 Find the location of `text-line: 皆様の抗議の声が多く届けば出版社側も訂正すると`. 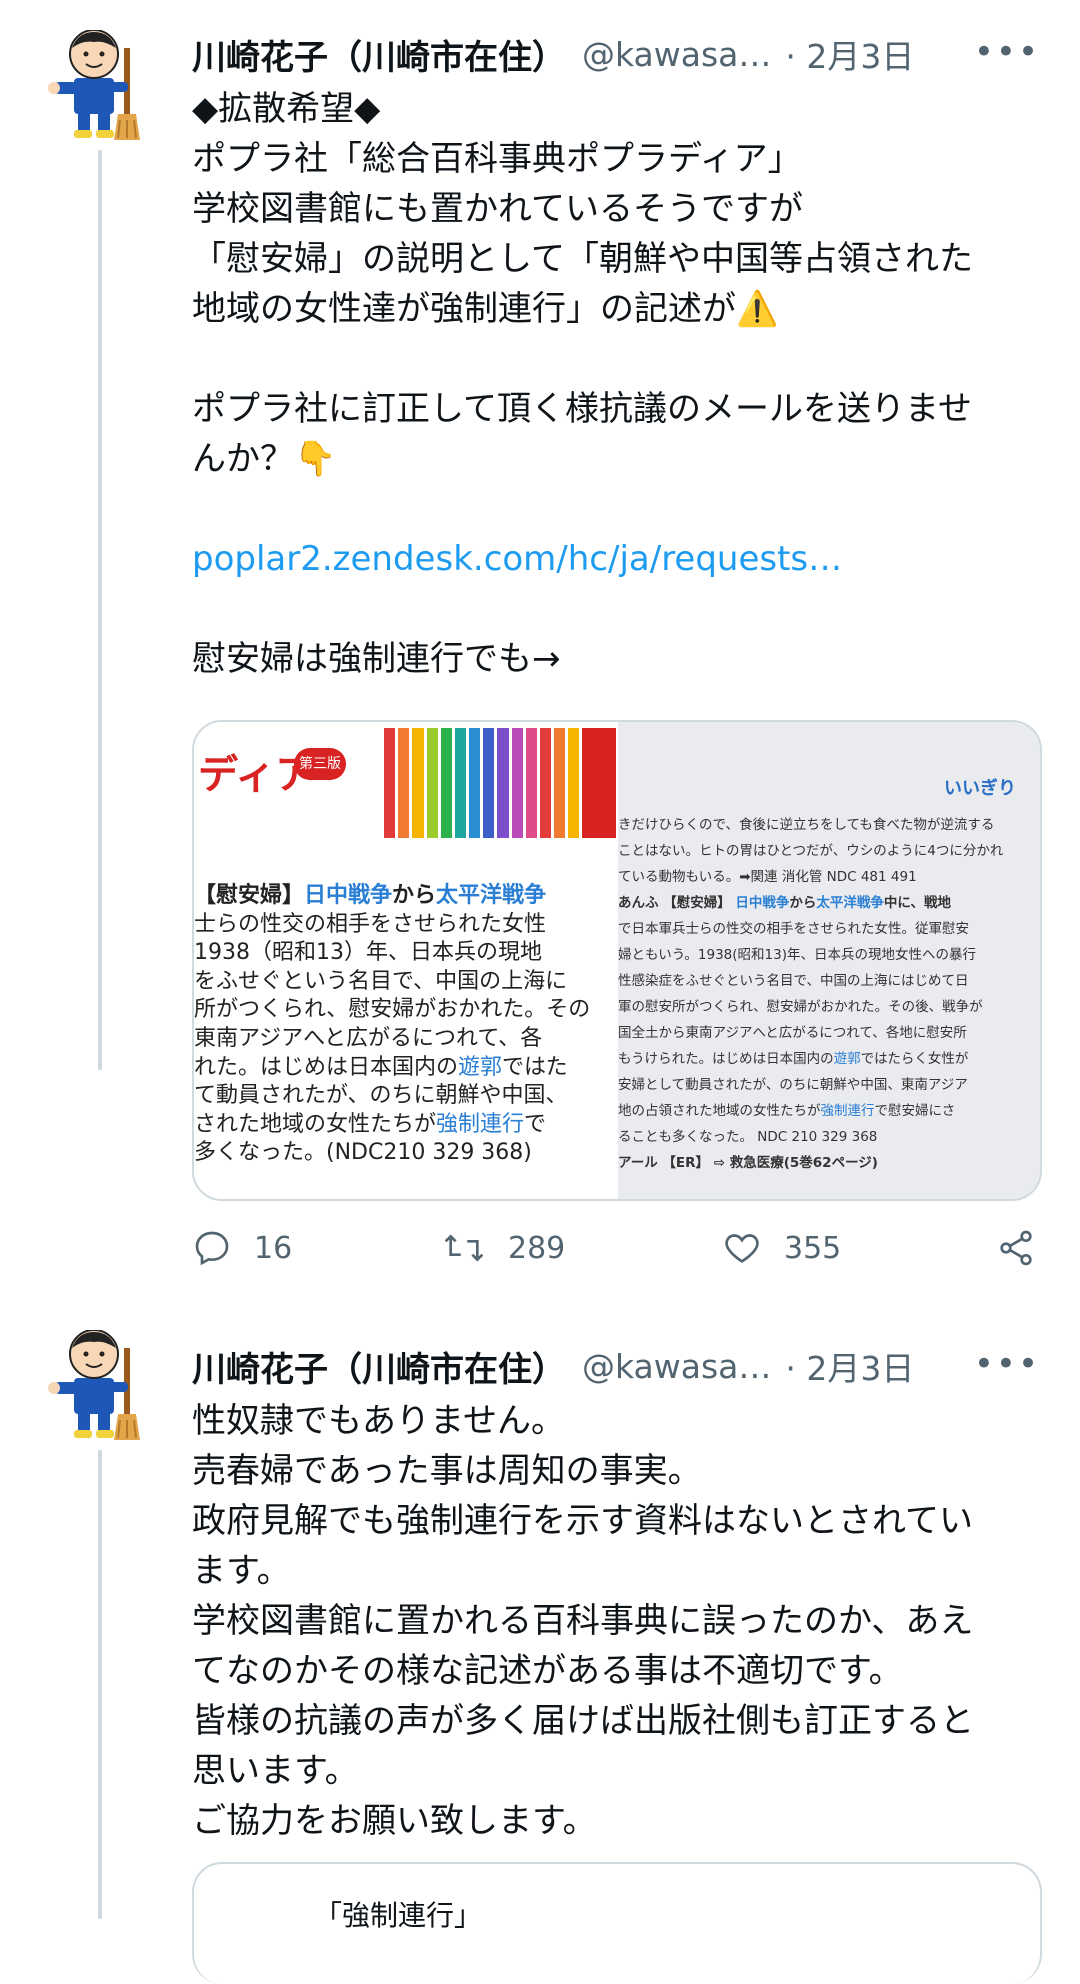

text-line: 皆様の抗議の声が多く届けば出版社側も訂正すると is located at coordinates (583, 1721).